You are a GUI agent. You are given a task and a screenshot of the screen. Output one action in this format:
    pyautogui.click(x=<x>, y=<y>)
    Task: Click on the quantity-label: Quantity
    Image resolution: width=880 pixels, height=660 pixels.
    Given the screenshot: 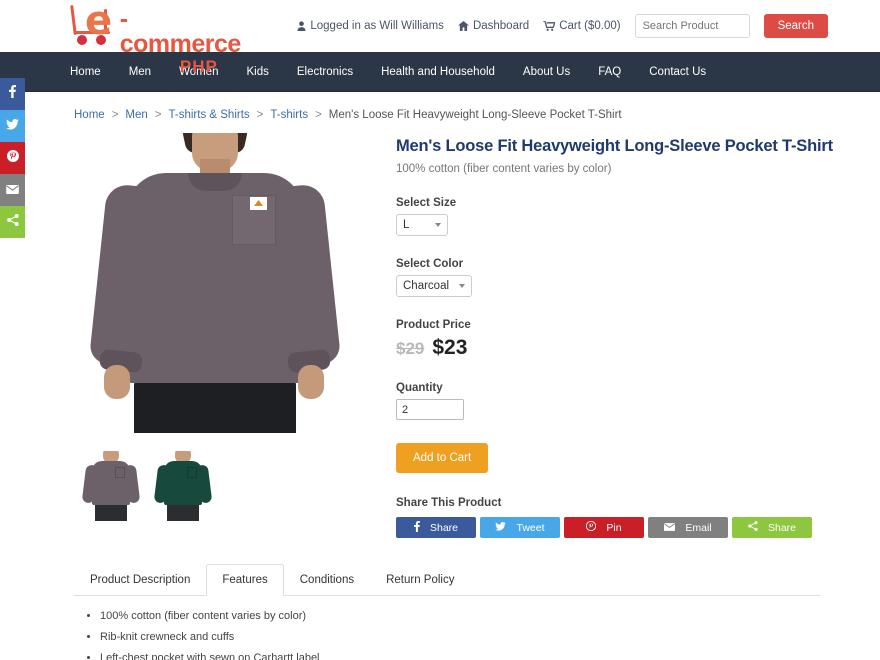 What is the action you would take?
    pyautogui.click(x=419, y=388)
    